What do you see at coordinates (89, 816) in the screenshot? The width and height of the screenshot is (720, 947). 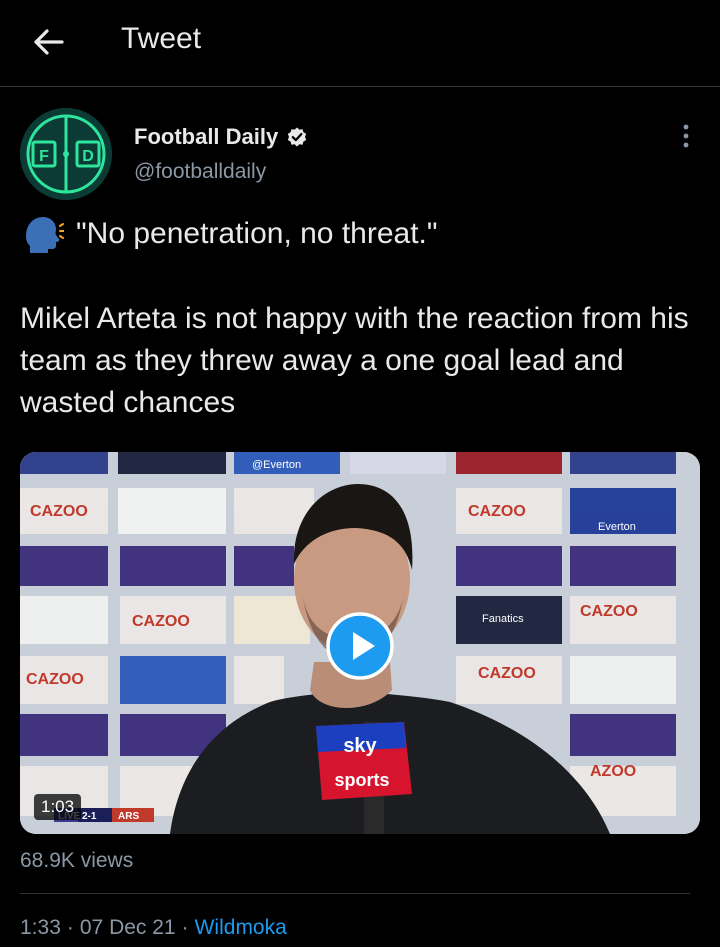 I see `scoreboard-score: 2-1` at bounding box center [89, 816].